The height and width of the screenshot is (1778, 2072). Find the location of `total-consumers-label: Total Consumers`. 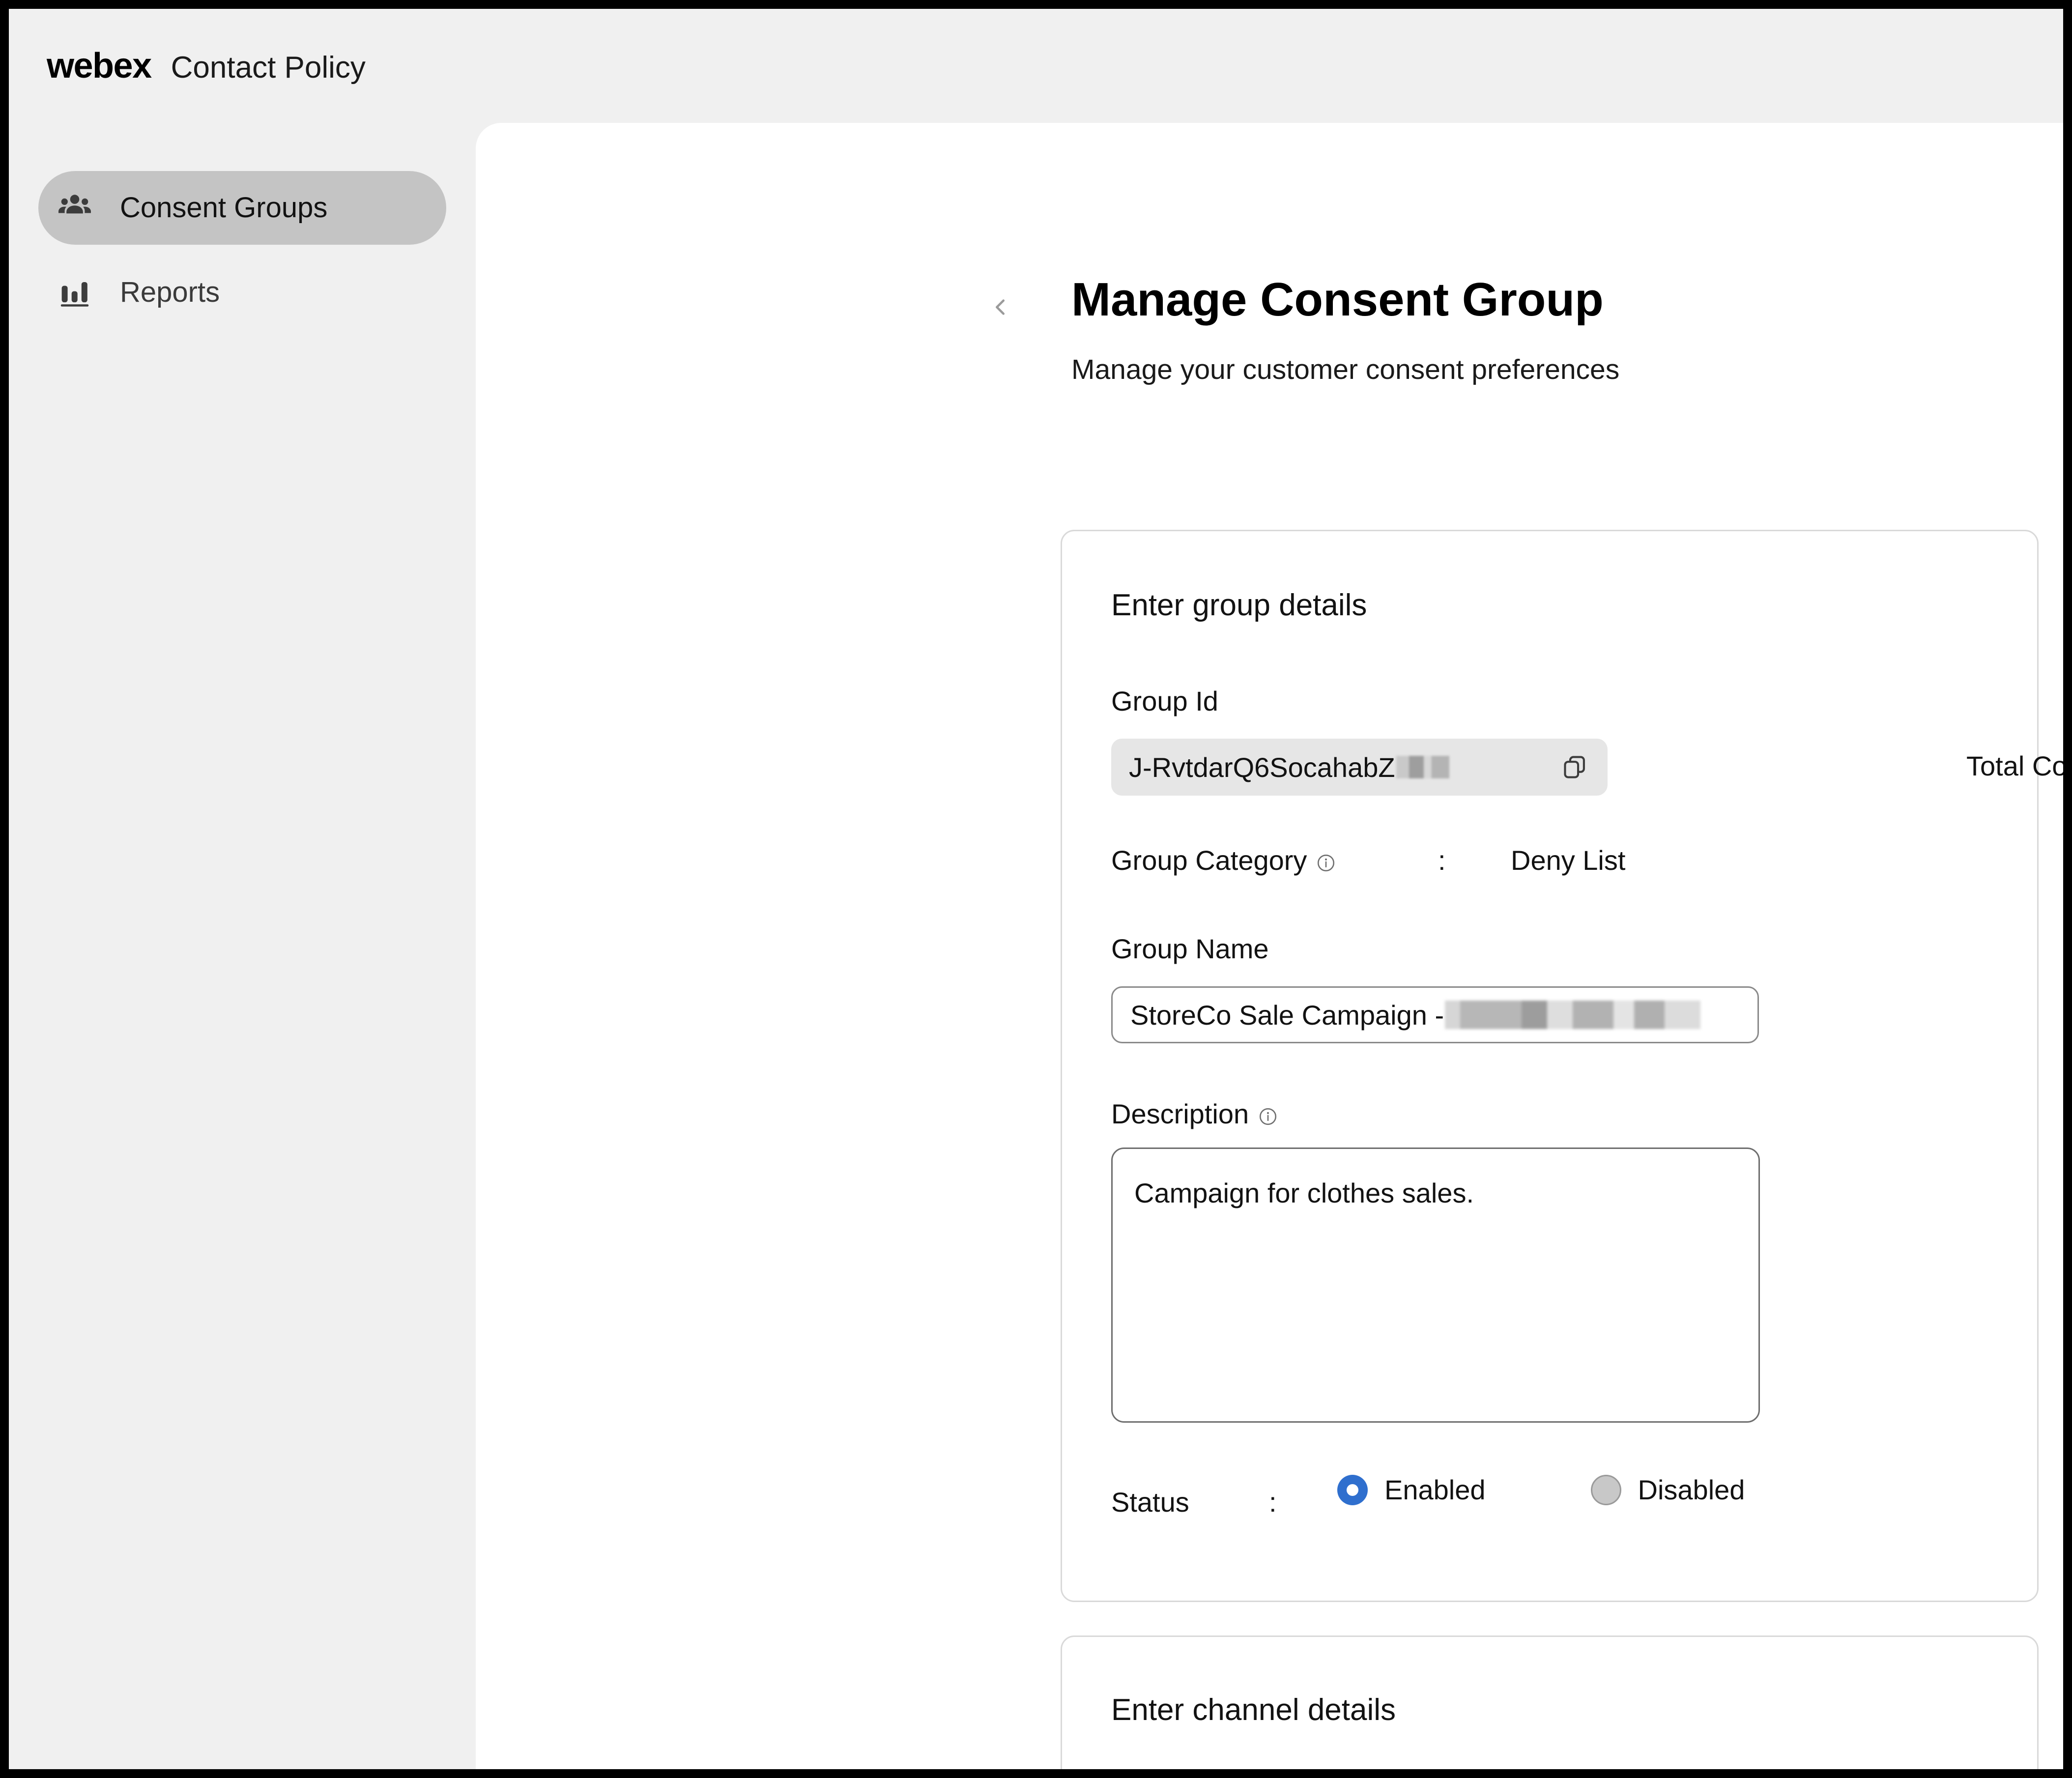

total-consumers-label: Total Consumers is located at coordinates (2014, 765).